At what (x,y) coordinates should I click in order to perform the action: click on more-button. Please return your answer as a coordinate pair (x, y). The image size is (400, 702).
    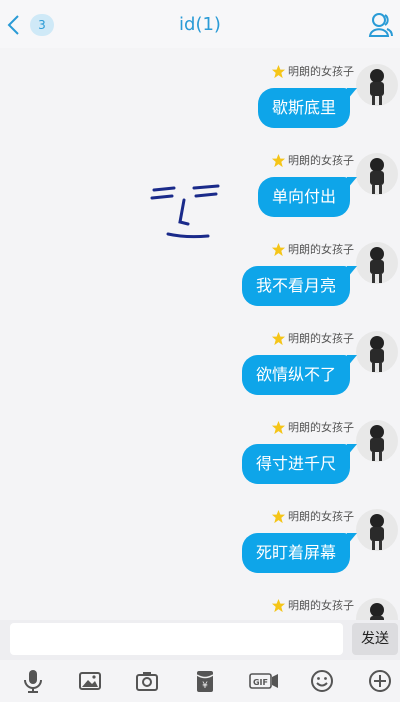
    Looking at the image, I should click on (380, 681).